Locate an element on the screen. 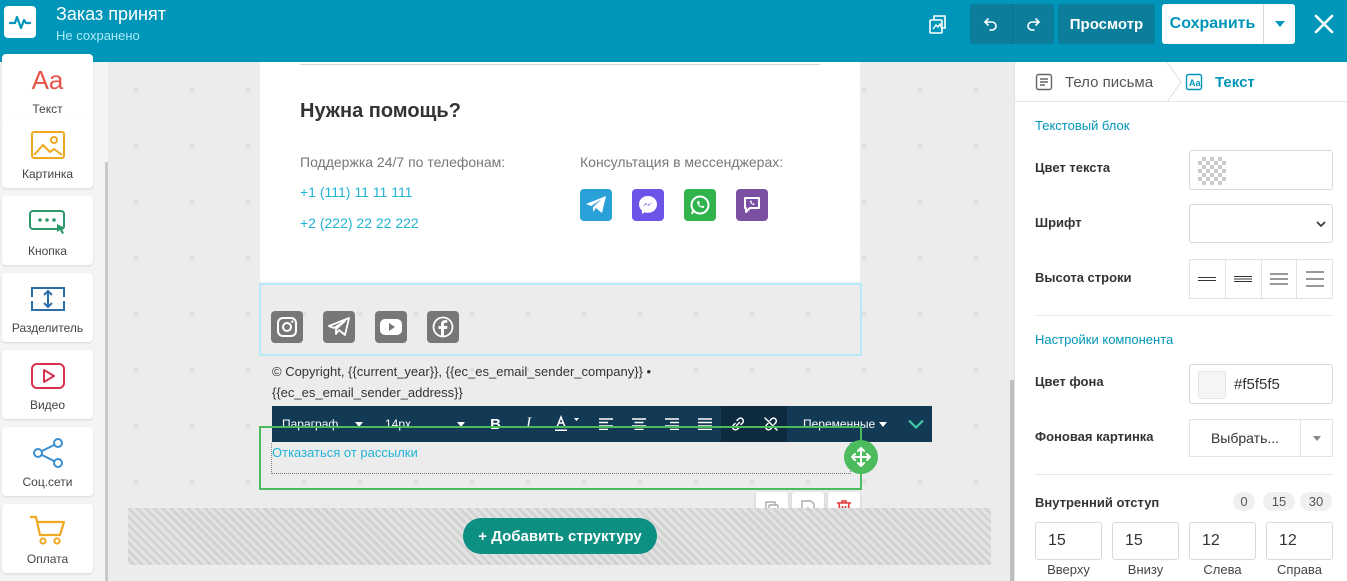  line-height-normal-icon is located at coordinates (1243, 279).